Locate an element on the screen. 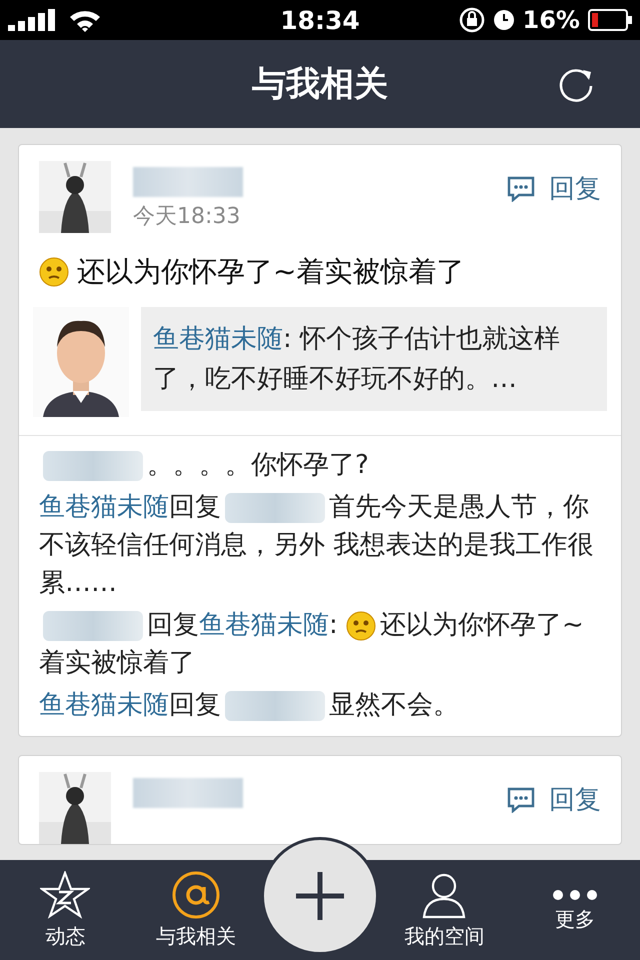  wifi-icon is located at coordinates (85, 20).